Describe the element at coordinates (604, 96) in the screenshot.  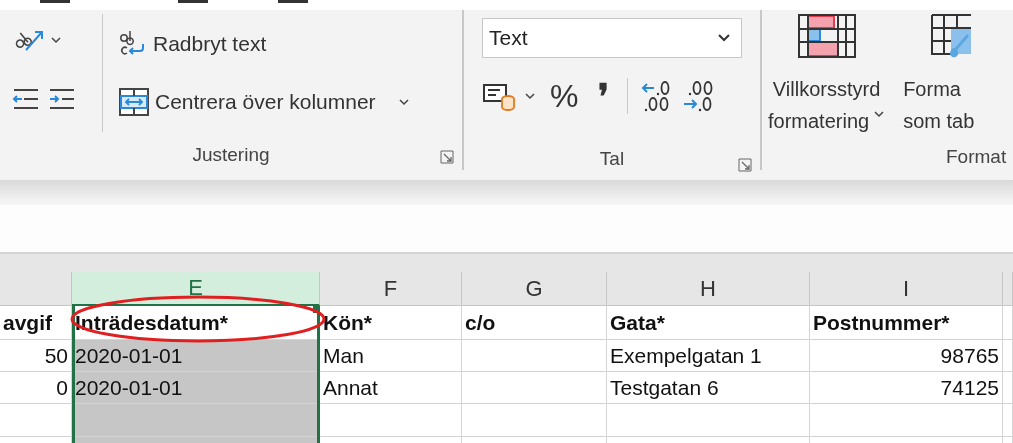
I see `comma-style-button: ❜` at that location.